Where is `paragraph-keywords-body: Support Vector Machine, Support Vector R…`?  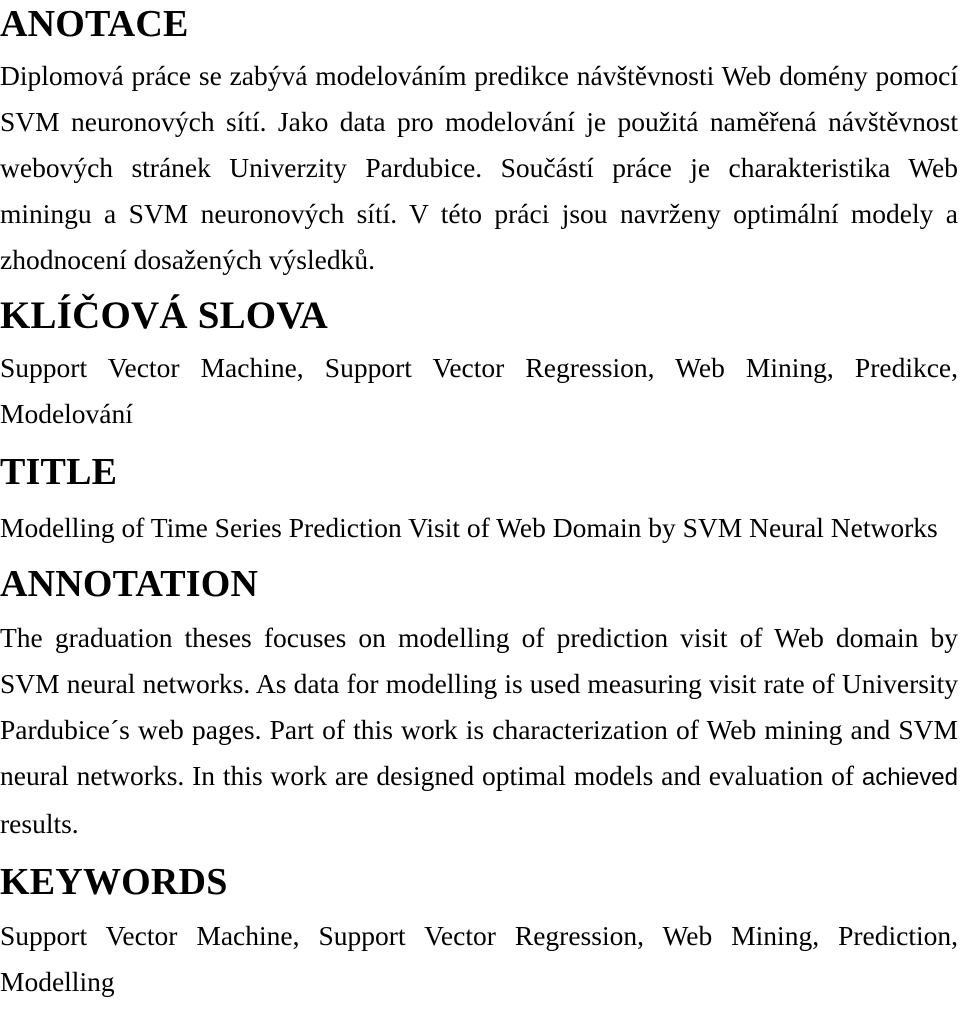 paragraph-keywords-body: Support Vector Machine, Support Vector R… is located at coordinates (479, 958).